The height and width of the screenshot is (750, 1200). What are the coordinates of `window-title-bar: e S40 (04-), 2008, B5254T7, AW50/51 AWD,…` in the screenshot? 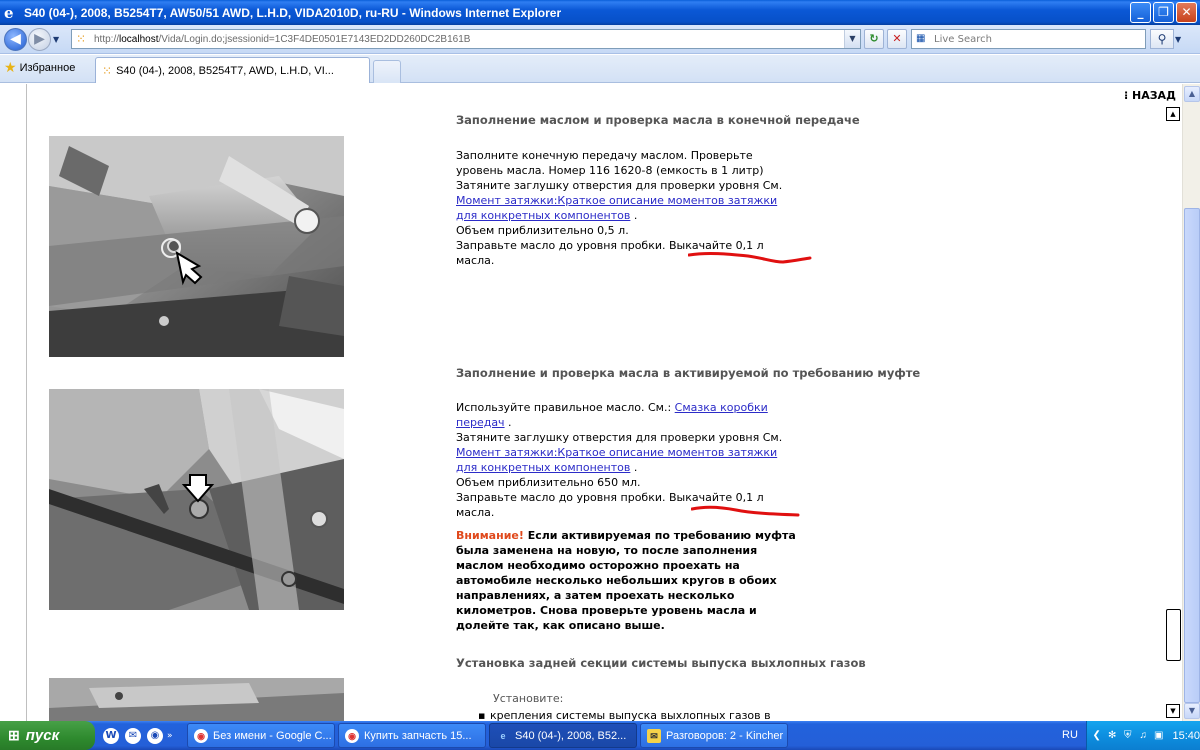 It's located at (600, 12).